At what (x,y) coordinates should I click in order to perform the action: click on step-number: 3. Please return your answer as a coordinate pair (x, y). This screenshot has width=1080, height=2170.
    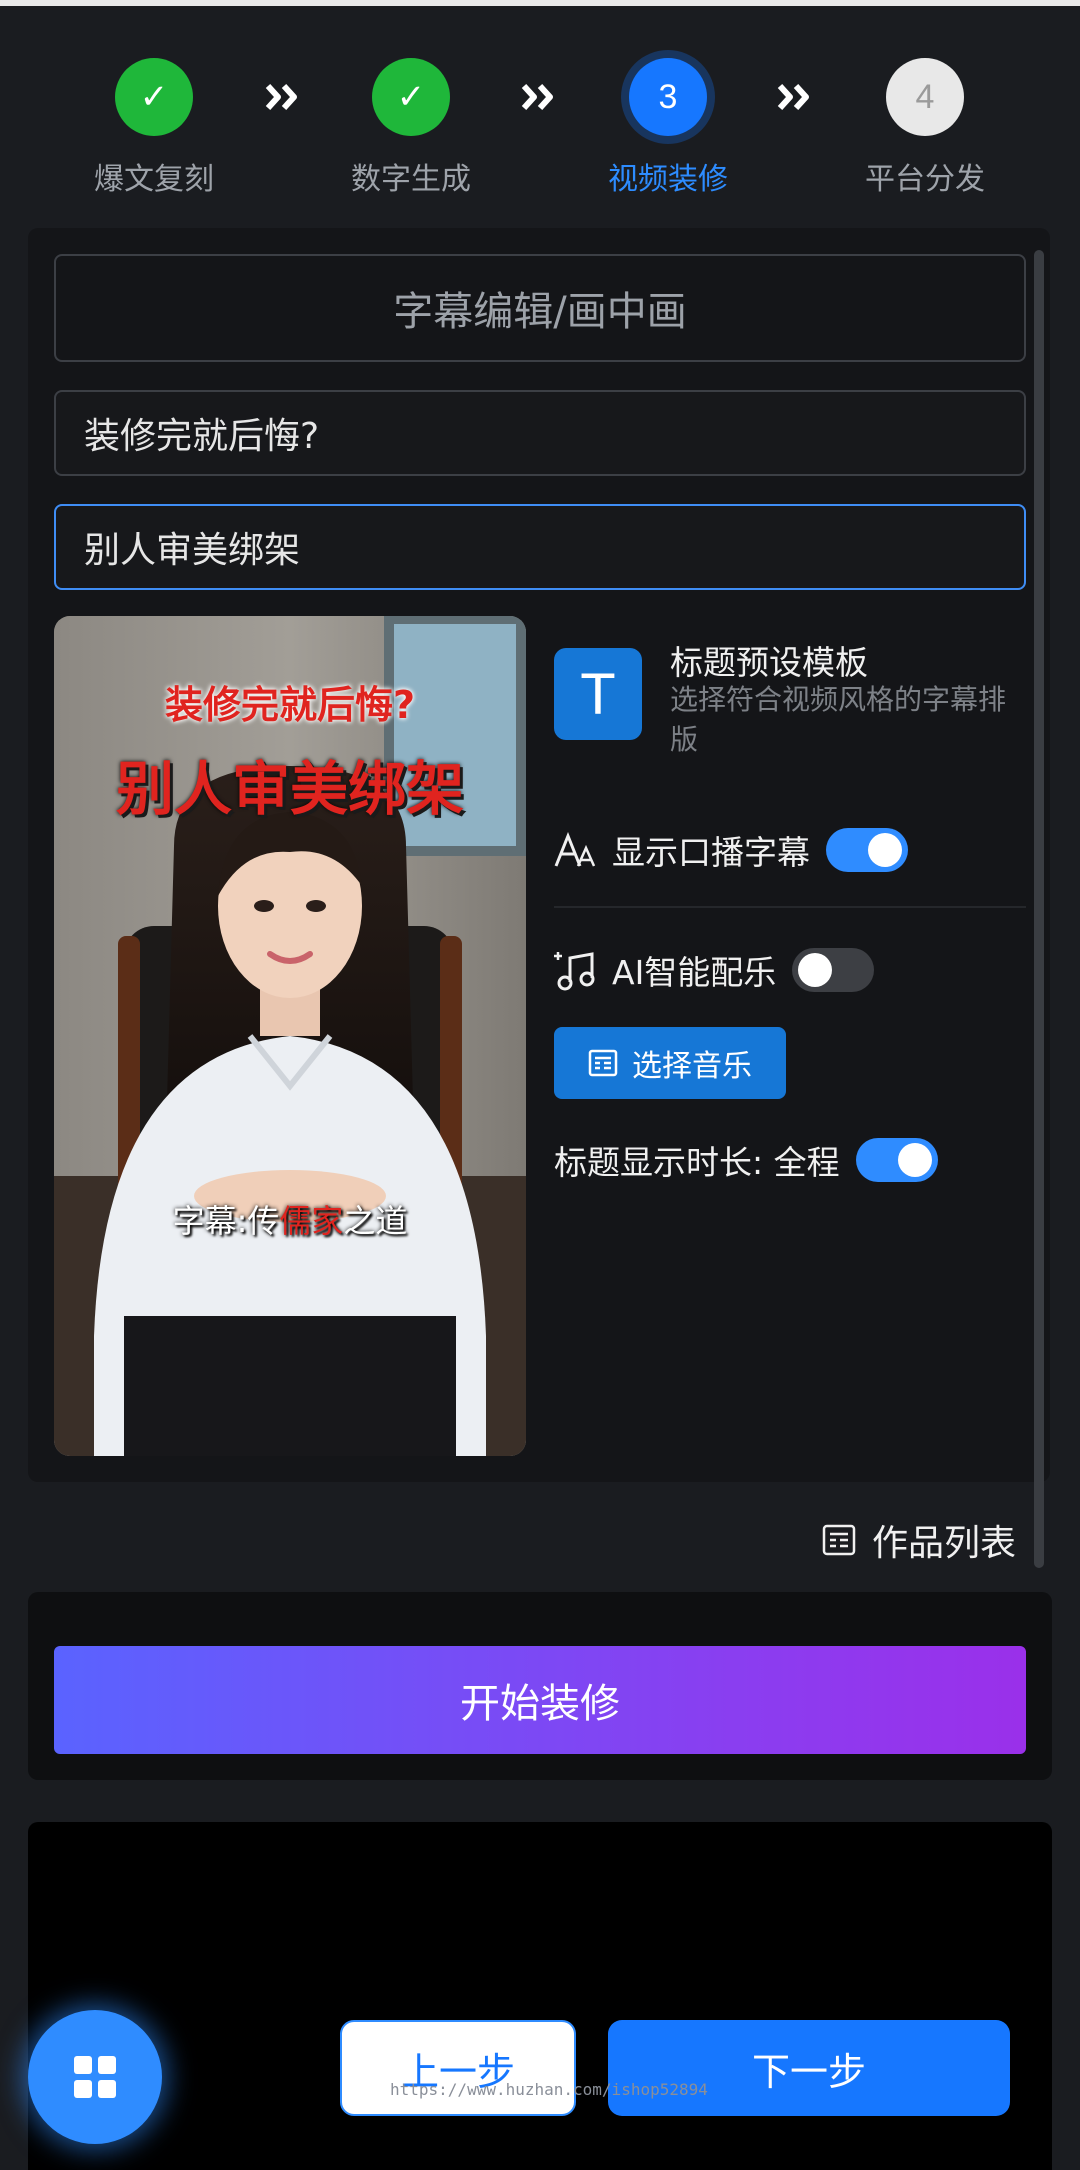
    Looking at the image, I should click on (668, 97).